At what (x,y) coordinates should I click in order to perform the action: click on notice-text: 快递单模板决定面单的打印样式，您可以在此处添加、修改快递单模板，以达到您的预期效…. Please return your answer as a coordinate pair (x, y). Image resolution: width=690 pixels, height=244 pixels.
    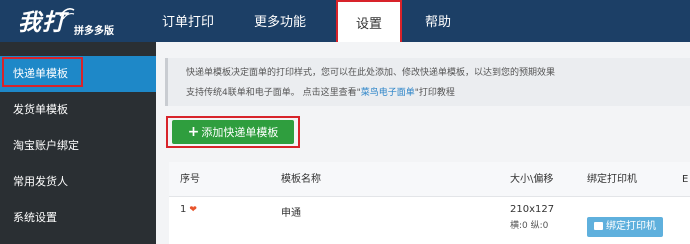
    Looking at the image, I should click on (371, 73).